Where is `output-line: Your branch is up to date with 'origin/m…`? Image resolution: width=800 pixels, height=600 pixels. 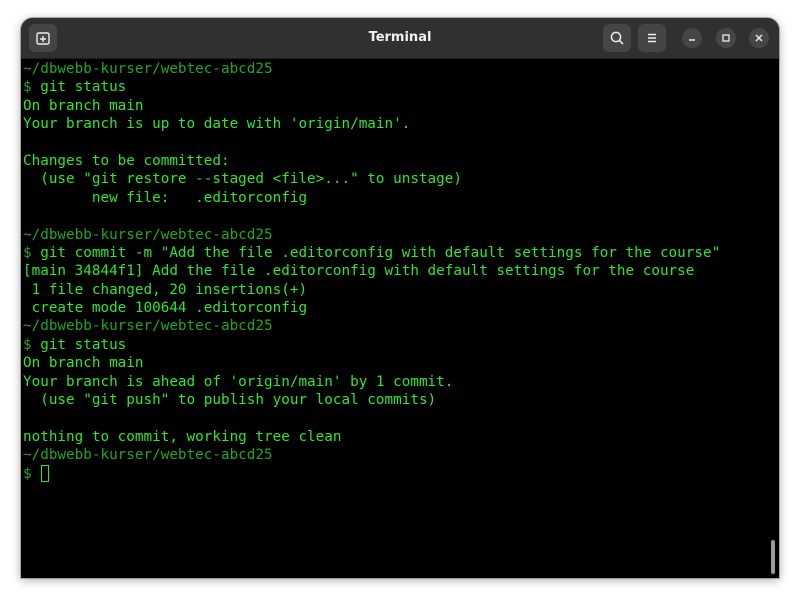
output-line: Your branch is up to date with 'origin/m… is located at coordinates (217, 124).